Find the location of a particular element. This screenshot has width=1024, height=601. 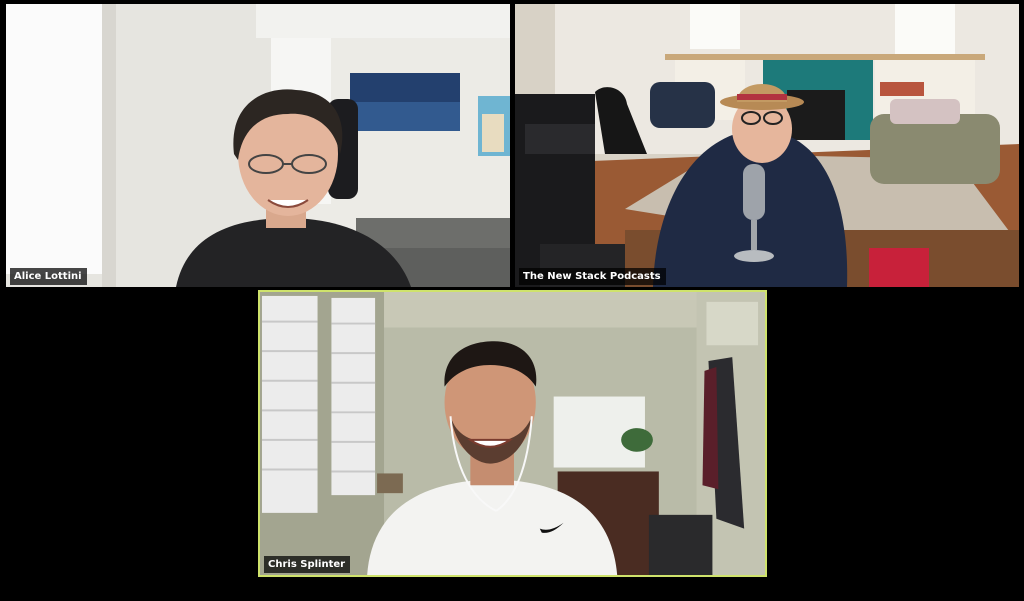

participant-name-label: Chris Splinter is located at coordinates (307, 564).